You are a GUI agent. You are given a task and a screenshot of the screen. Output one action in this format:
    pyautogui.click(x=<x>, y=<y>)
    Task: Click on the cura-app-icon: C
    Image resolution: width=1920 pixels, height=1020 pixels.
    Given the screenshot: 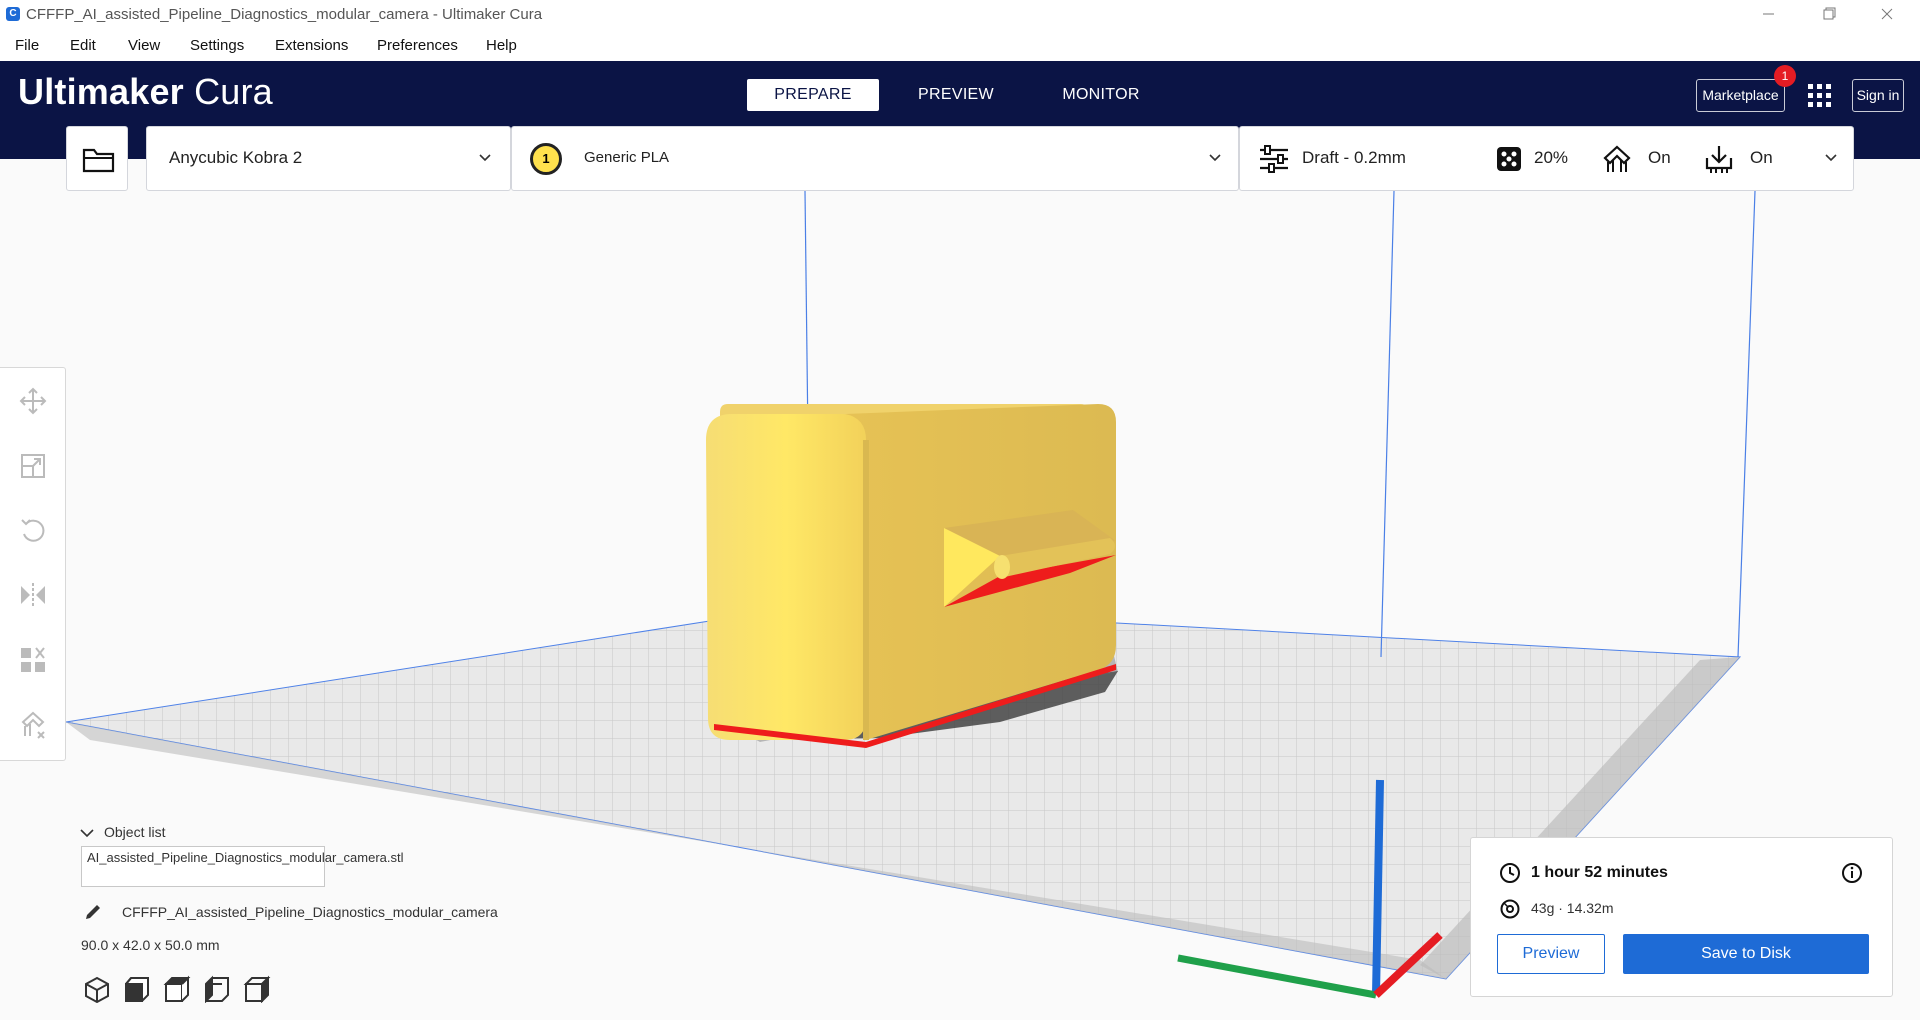 What is the action you would take?
    pyautogui.click(x=13, y=14)
    